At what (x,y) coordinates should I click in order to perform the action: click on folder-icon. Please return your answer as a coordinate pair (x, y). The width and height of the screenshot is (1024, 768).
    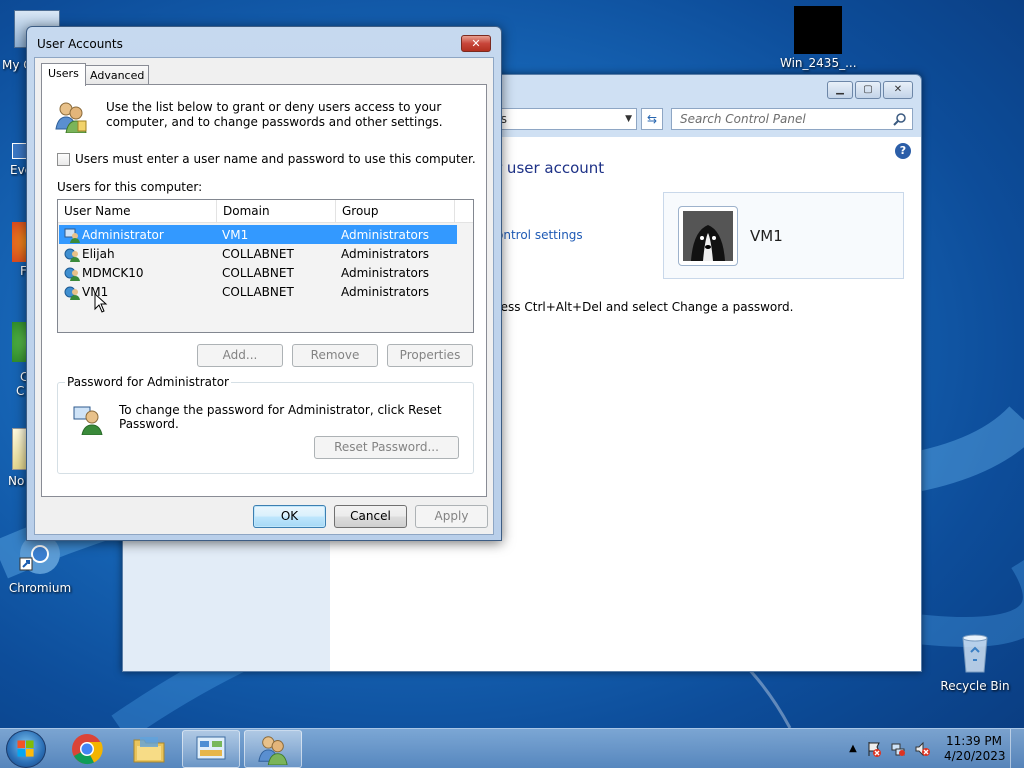
    Looking at the image, I should click on (149, 750).